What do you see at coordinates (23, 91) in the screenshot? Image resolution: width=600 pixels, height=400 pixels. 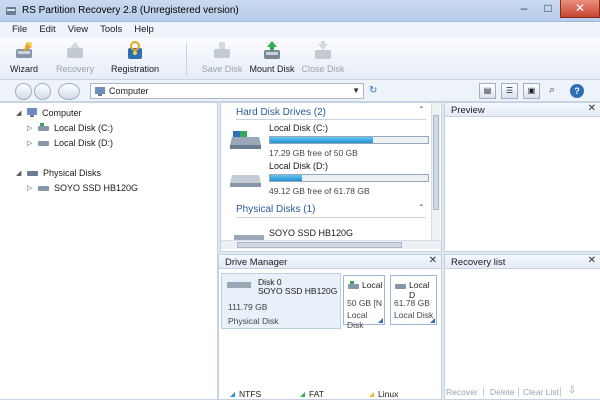 I see `back-button` at bounding box center [23, 91].